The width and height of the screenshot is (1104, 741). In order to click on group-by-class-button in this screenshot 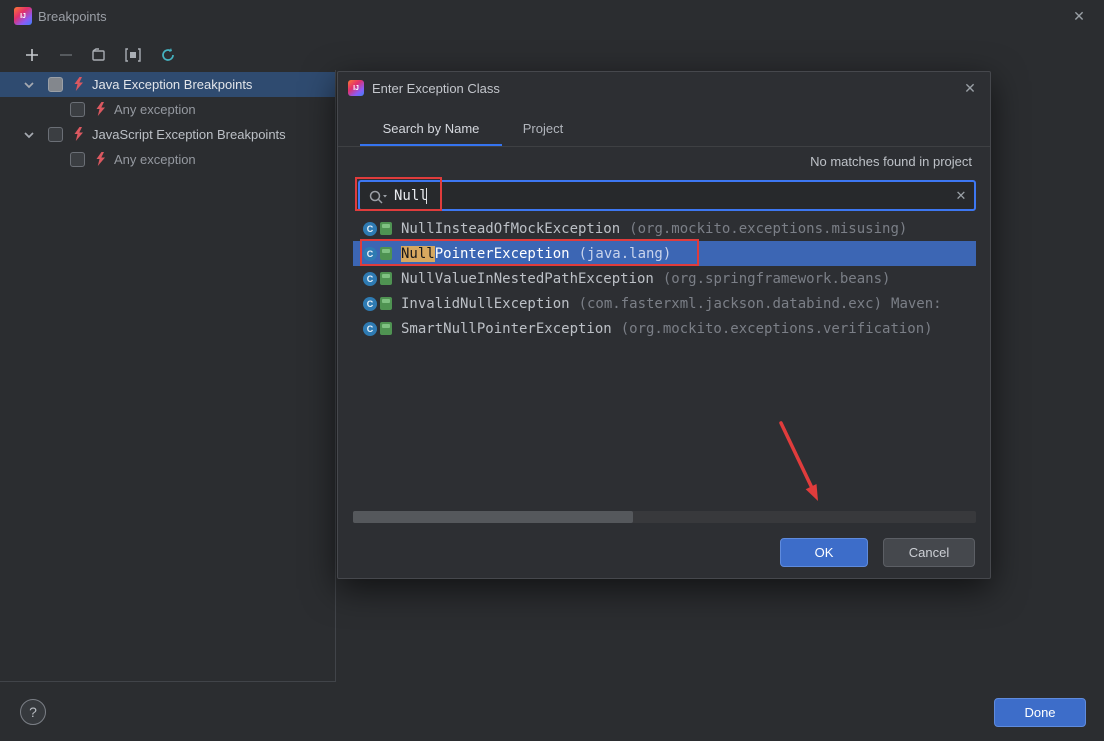, I will do `click(133, 56)`.